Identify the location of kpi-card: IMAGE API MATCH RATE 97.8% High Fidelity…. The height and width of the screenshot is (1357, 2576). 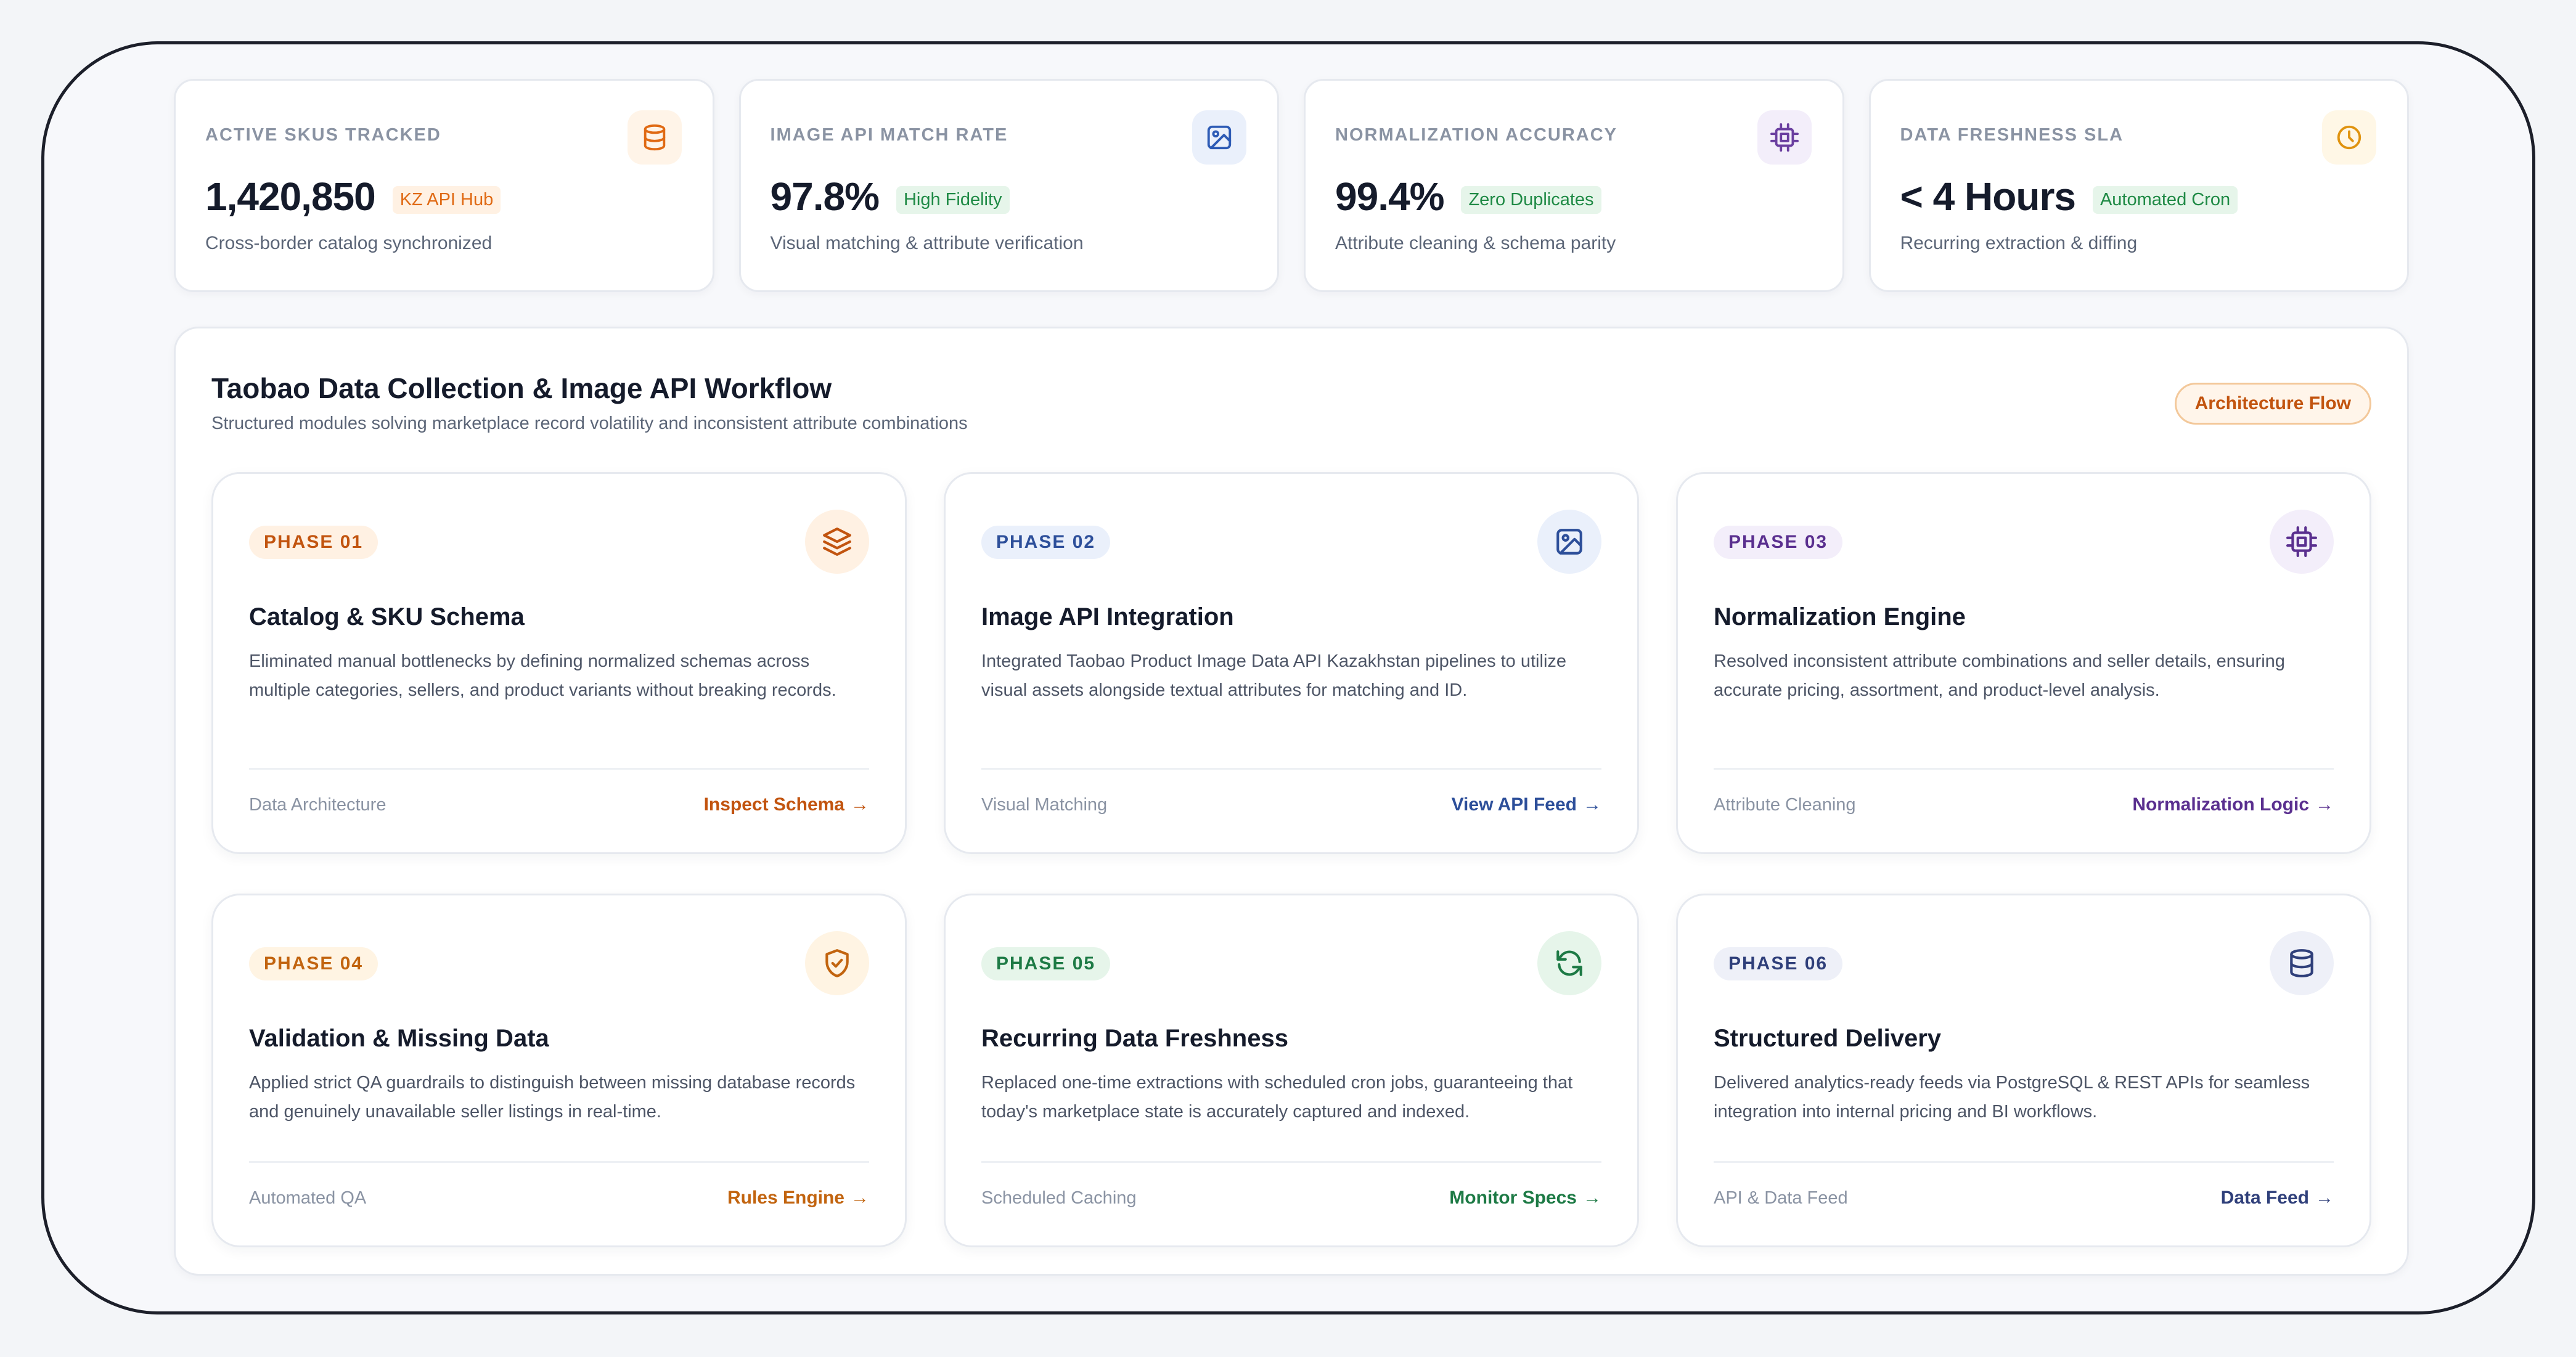
(1008, 185).